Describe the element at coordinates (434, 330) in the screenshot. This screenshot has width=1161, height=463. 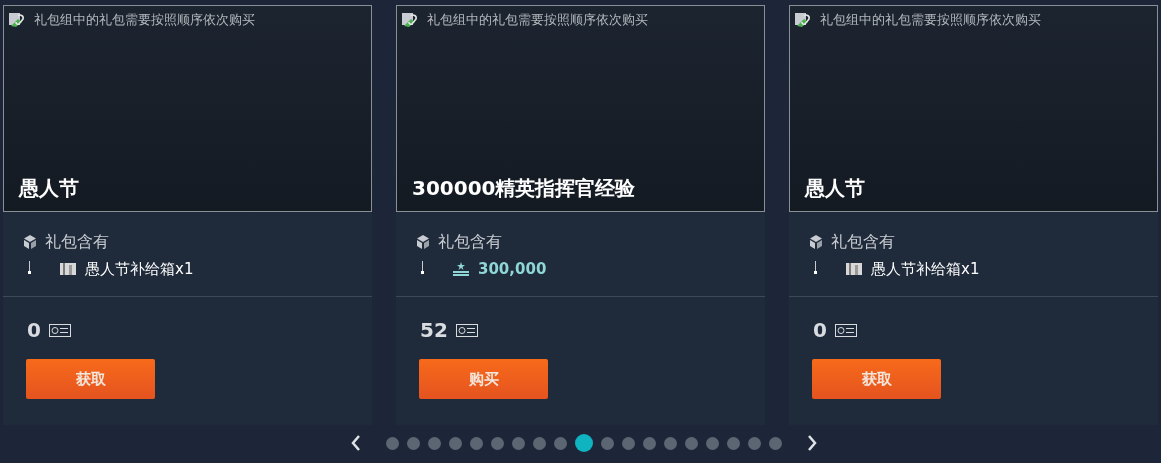
I see `price: 52` at that location.